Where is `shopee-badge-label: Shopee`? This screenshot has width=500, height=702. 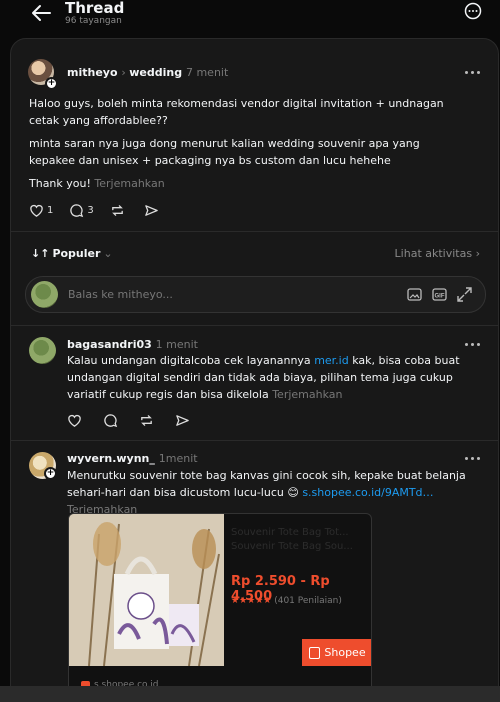
shopee-badge-label: Shopee is located at coordinates (345, 652).